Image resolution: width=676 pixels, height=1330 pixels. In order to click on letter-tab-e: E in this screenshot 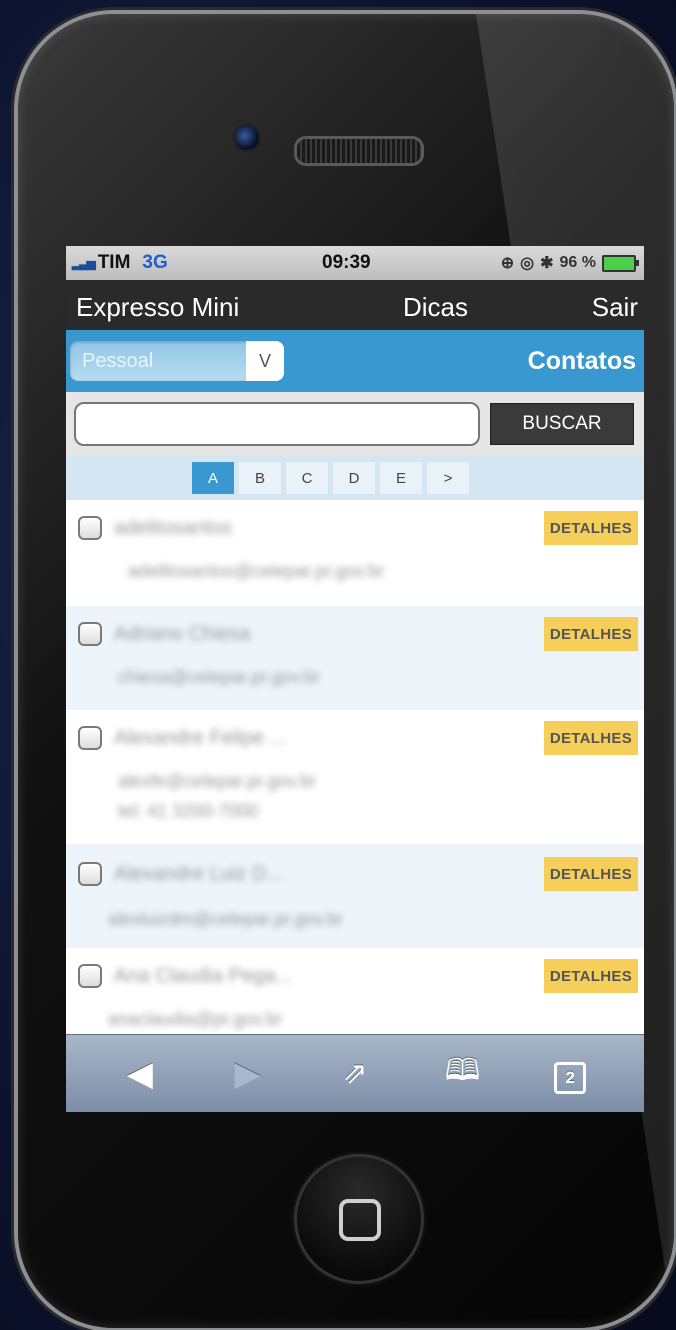, I will do `click(401, 478)`.